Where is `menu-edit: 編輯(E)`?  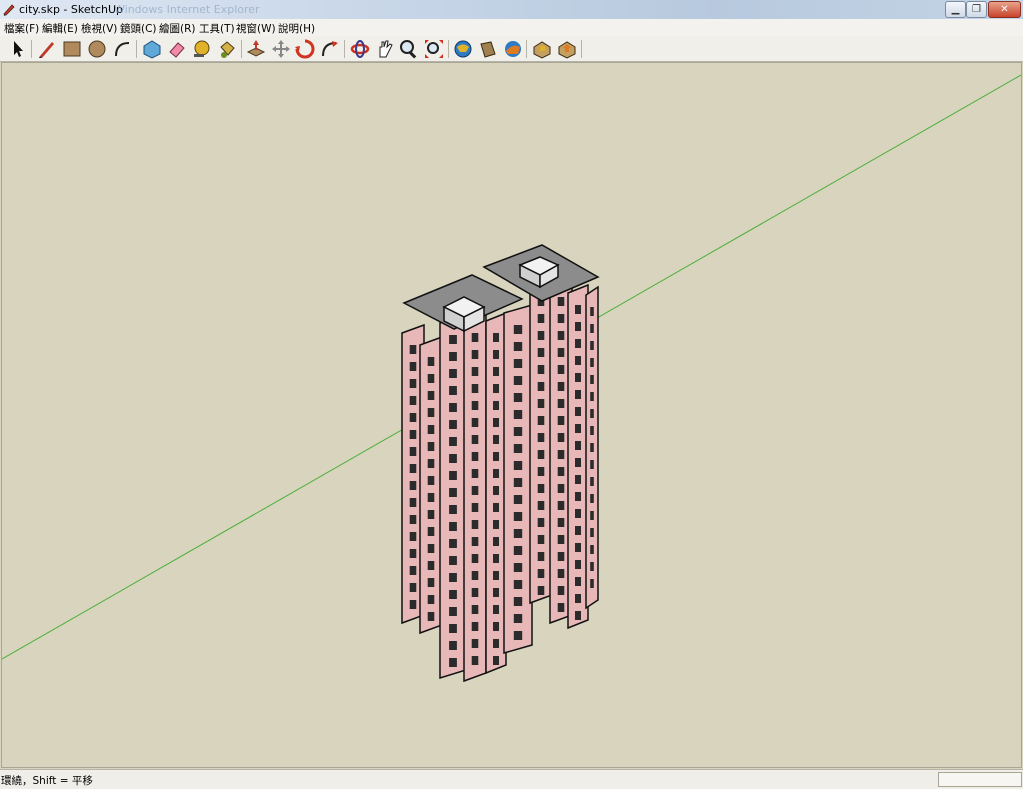
menu-edit: 編輯(E) is located at coordinates (60, 28).